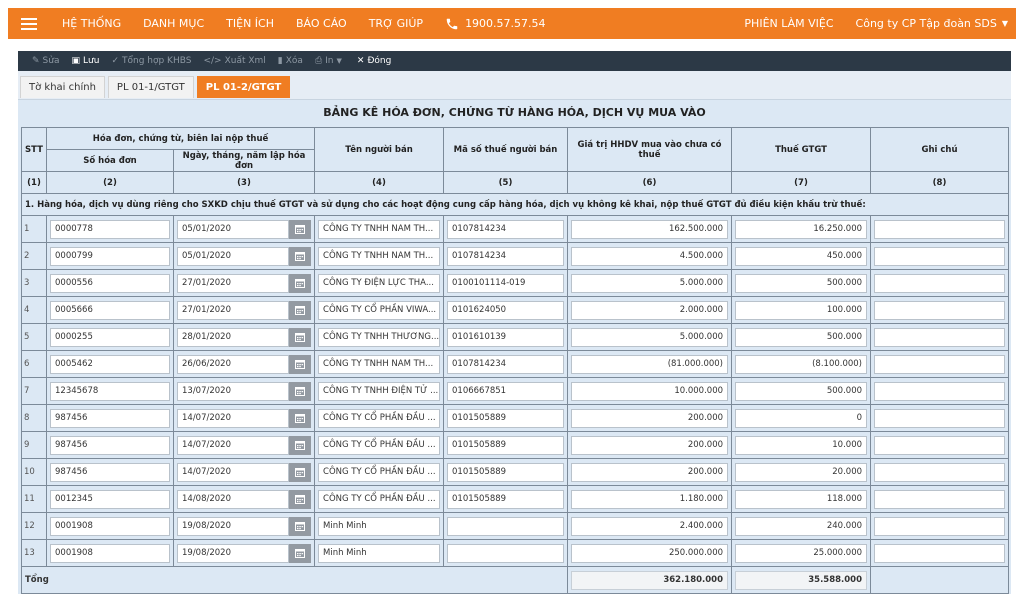  Describe the element at coordinates (110, 391) in the screenshot. I see `invoice-number-input: 12345678` at that location.